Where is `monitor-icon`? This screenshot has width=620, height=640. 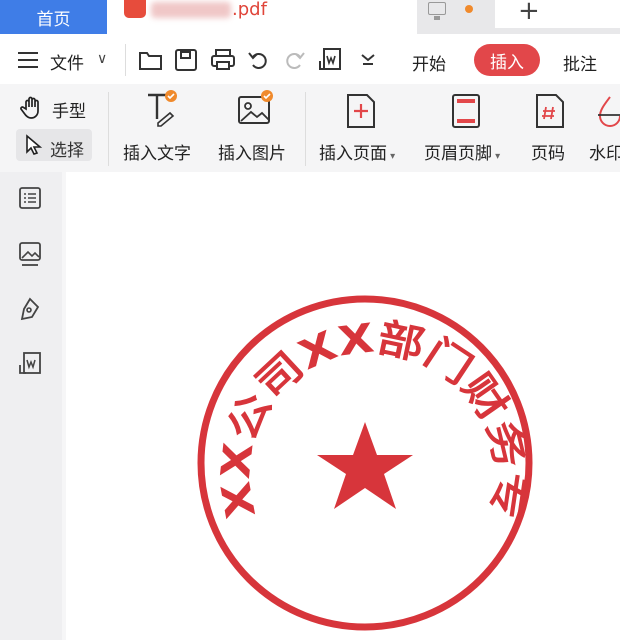 monitor-icon is located at coordinates (437, 8).